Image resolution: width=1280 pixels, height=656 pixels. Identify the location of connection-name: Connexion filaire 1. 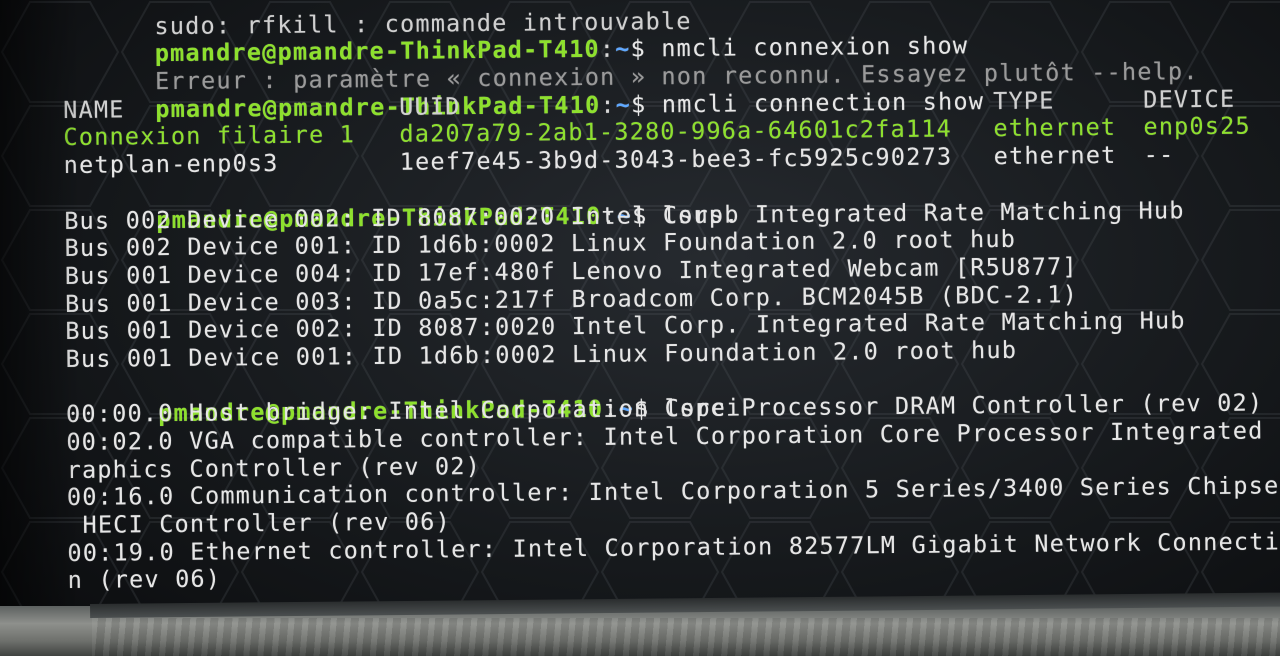
(209, 136).